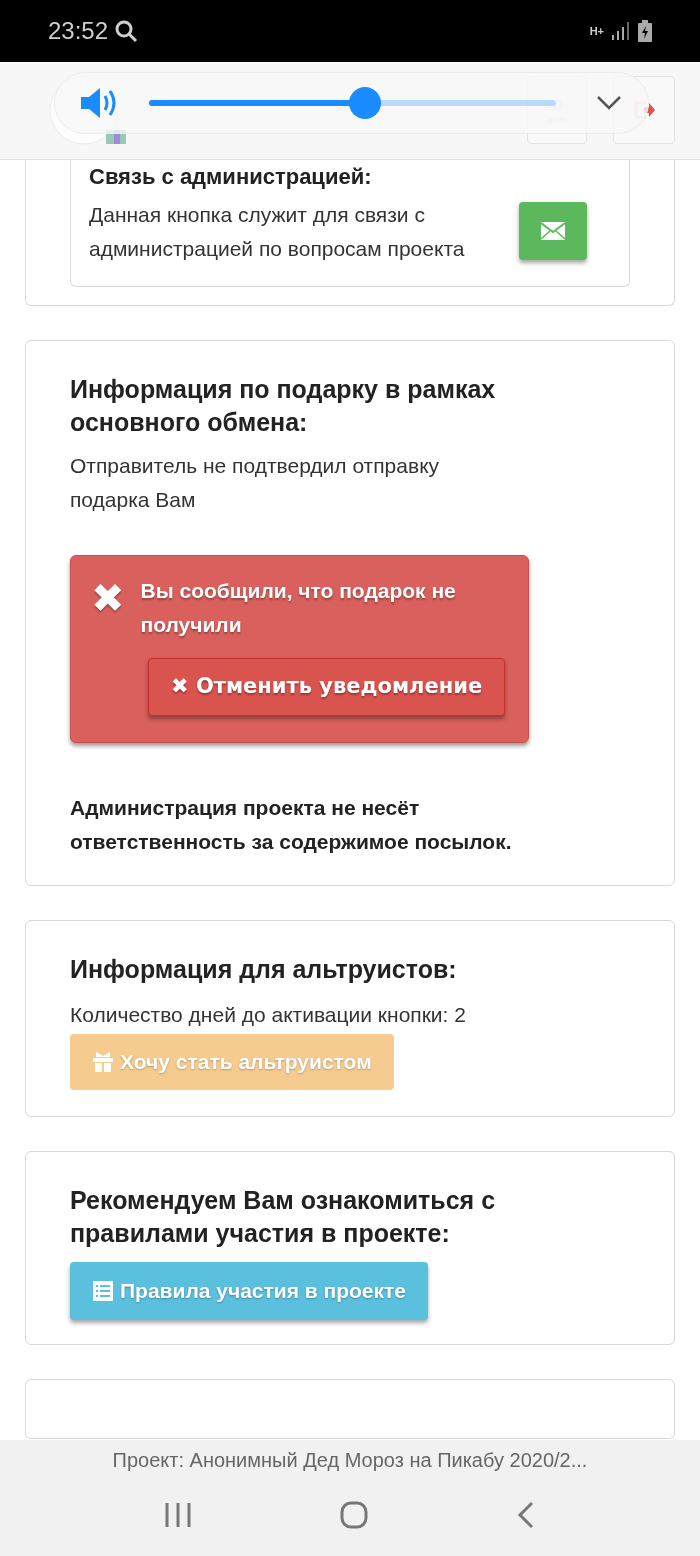 The width and height of the screenshot is (700, 1556). Describe the element at coordinates (645, 31) in the screenshot. I see `battery-icon` at that location.